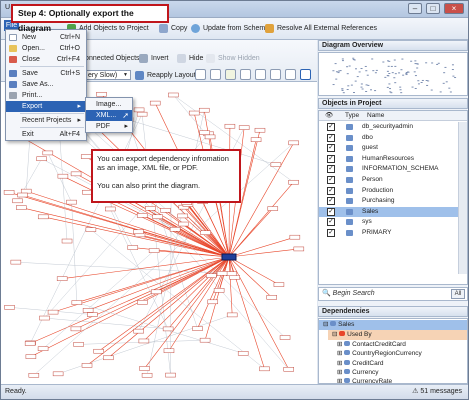  I want to click on export-pdf-item: PDF ▸, so click(109, 126).